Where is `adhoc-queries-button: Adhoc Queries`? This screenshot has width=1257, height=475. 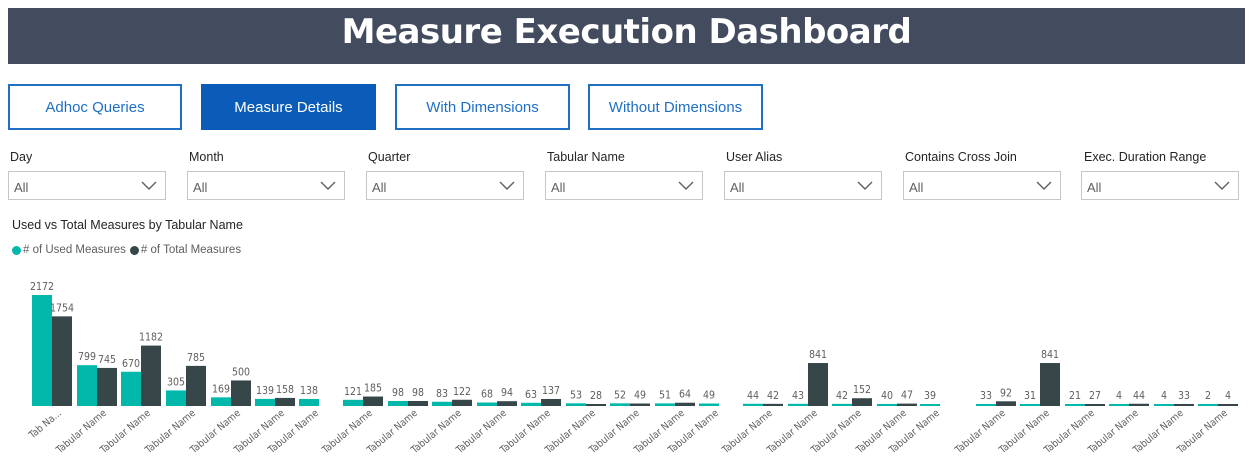
adhoc-queries-button: Adhoc Queries is located at coordinates (95, 107).